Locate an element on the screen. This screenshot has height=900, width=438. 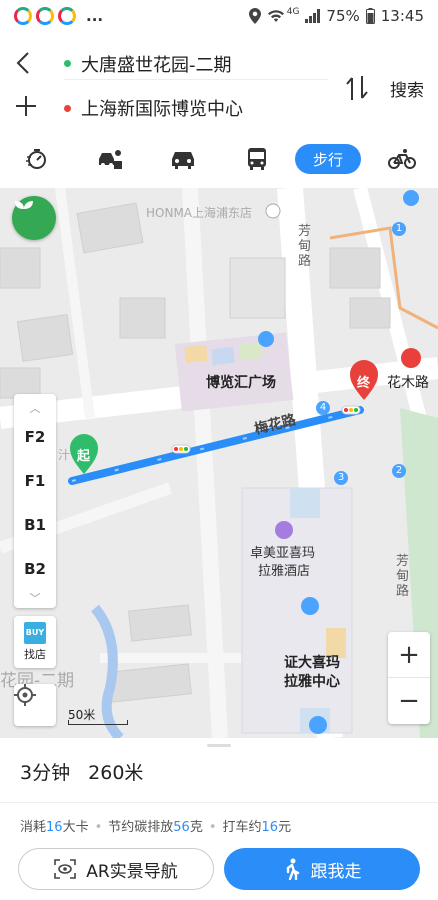
destination-field: 上海新国际博览中心 is located at coordinates (196, 108).